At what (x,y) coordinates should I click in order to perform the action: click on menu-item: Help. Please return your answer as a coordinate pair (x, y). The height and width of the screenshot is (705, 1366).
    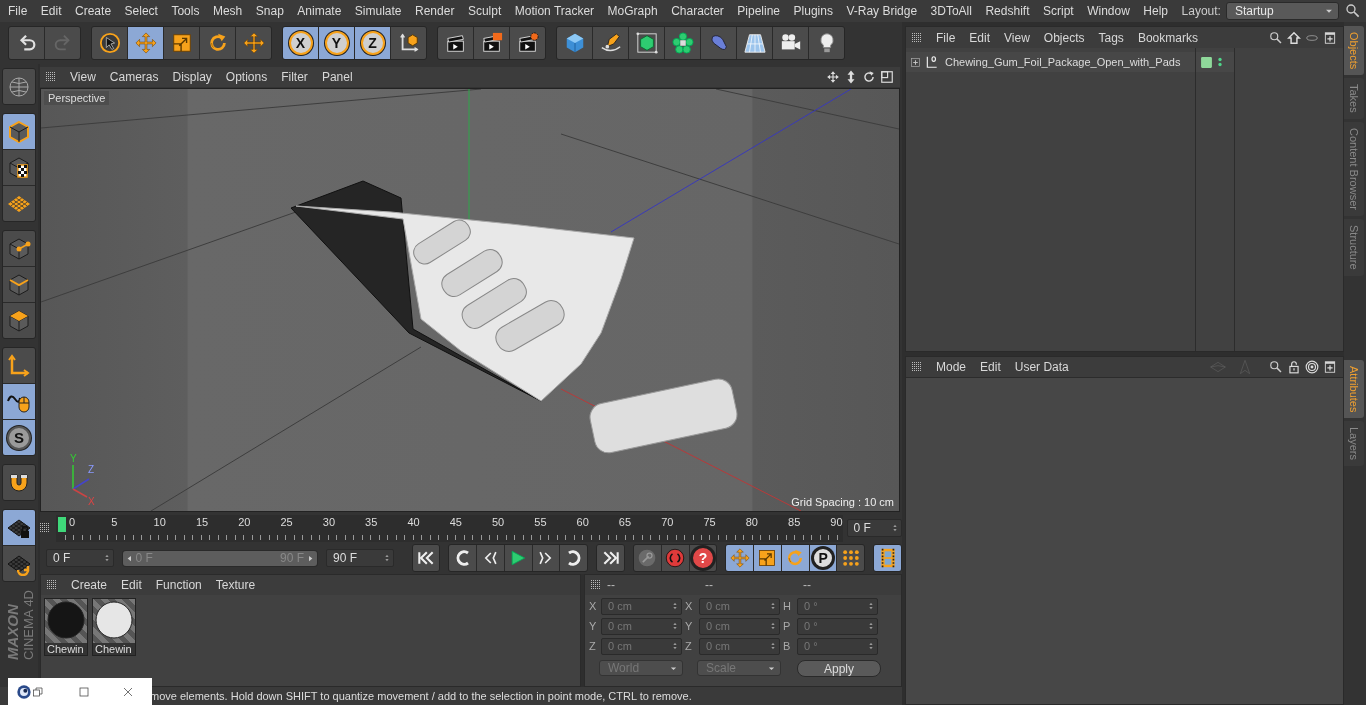
    Looking at the image, I should click on (1156, 11).